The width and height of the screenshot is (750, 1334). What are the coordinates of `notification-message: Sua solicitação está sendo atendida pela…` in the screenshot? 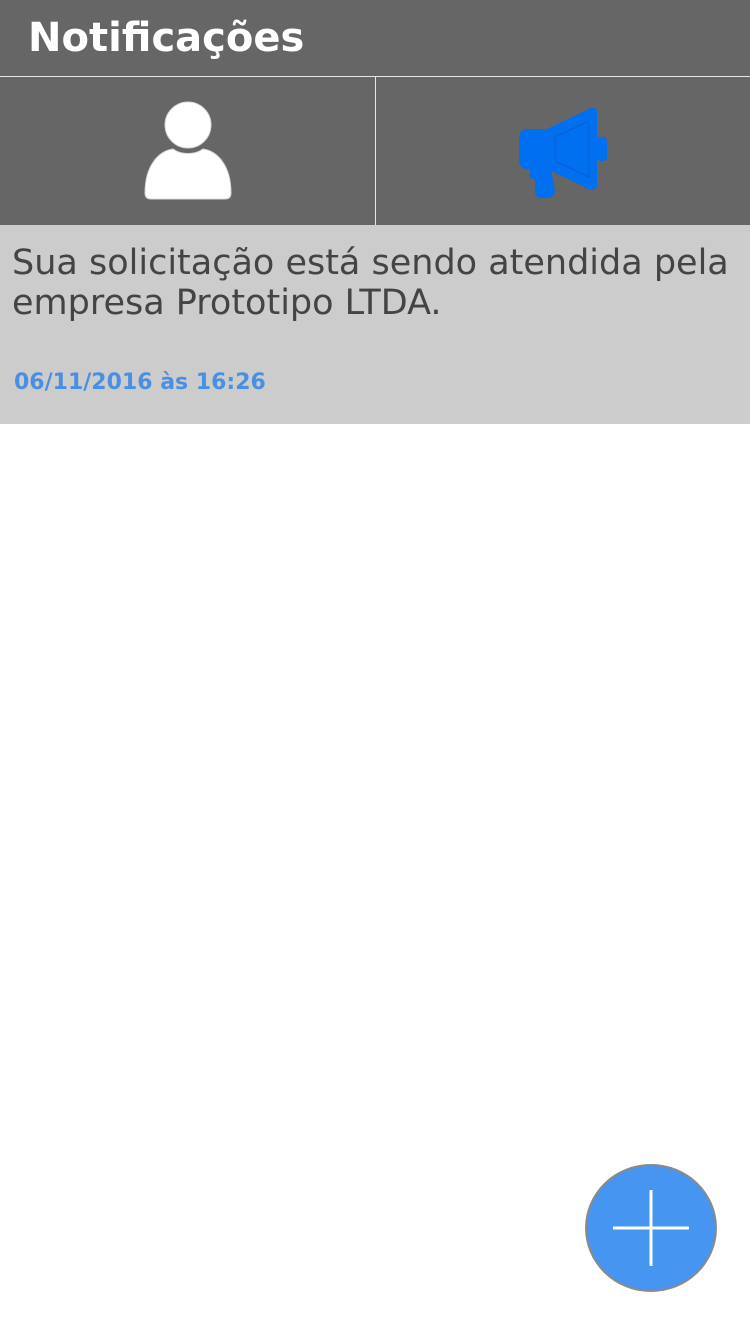 It's located at (370, 283).